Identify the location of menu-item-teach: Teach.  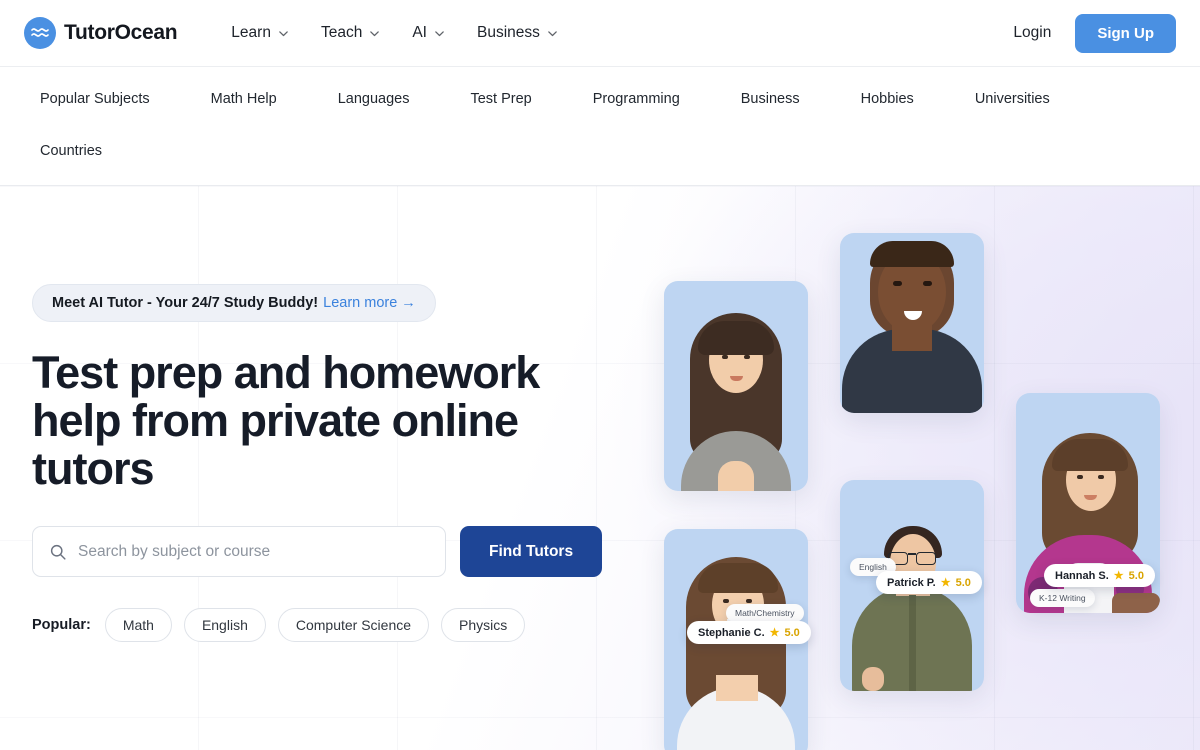
(350, 33).